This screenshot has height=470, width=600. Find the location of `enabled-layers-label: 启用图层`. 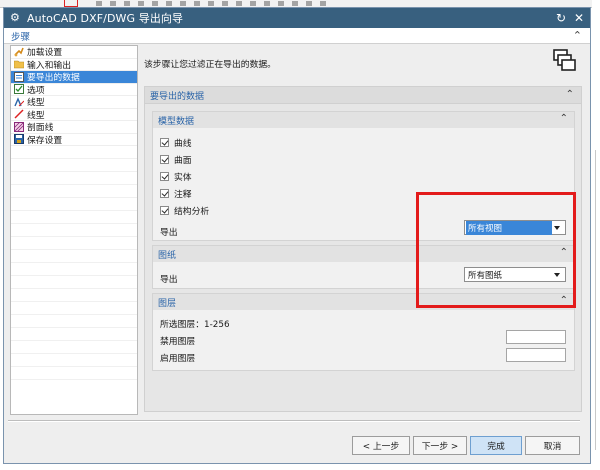

enabled-layers-label: 启用图层 is located at coordinates (178, 359).